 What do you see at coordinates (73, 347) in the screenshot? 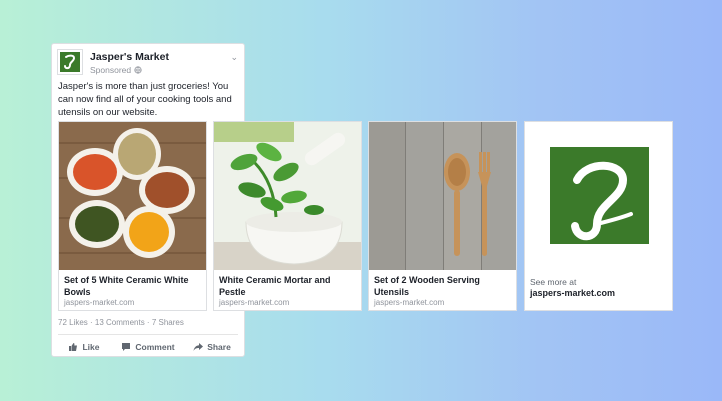
I see `thumbs-up-icon` at bounding box center [73, 347].